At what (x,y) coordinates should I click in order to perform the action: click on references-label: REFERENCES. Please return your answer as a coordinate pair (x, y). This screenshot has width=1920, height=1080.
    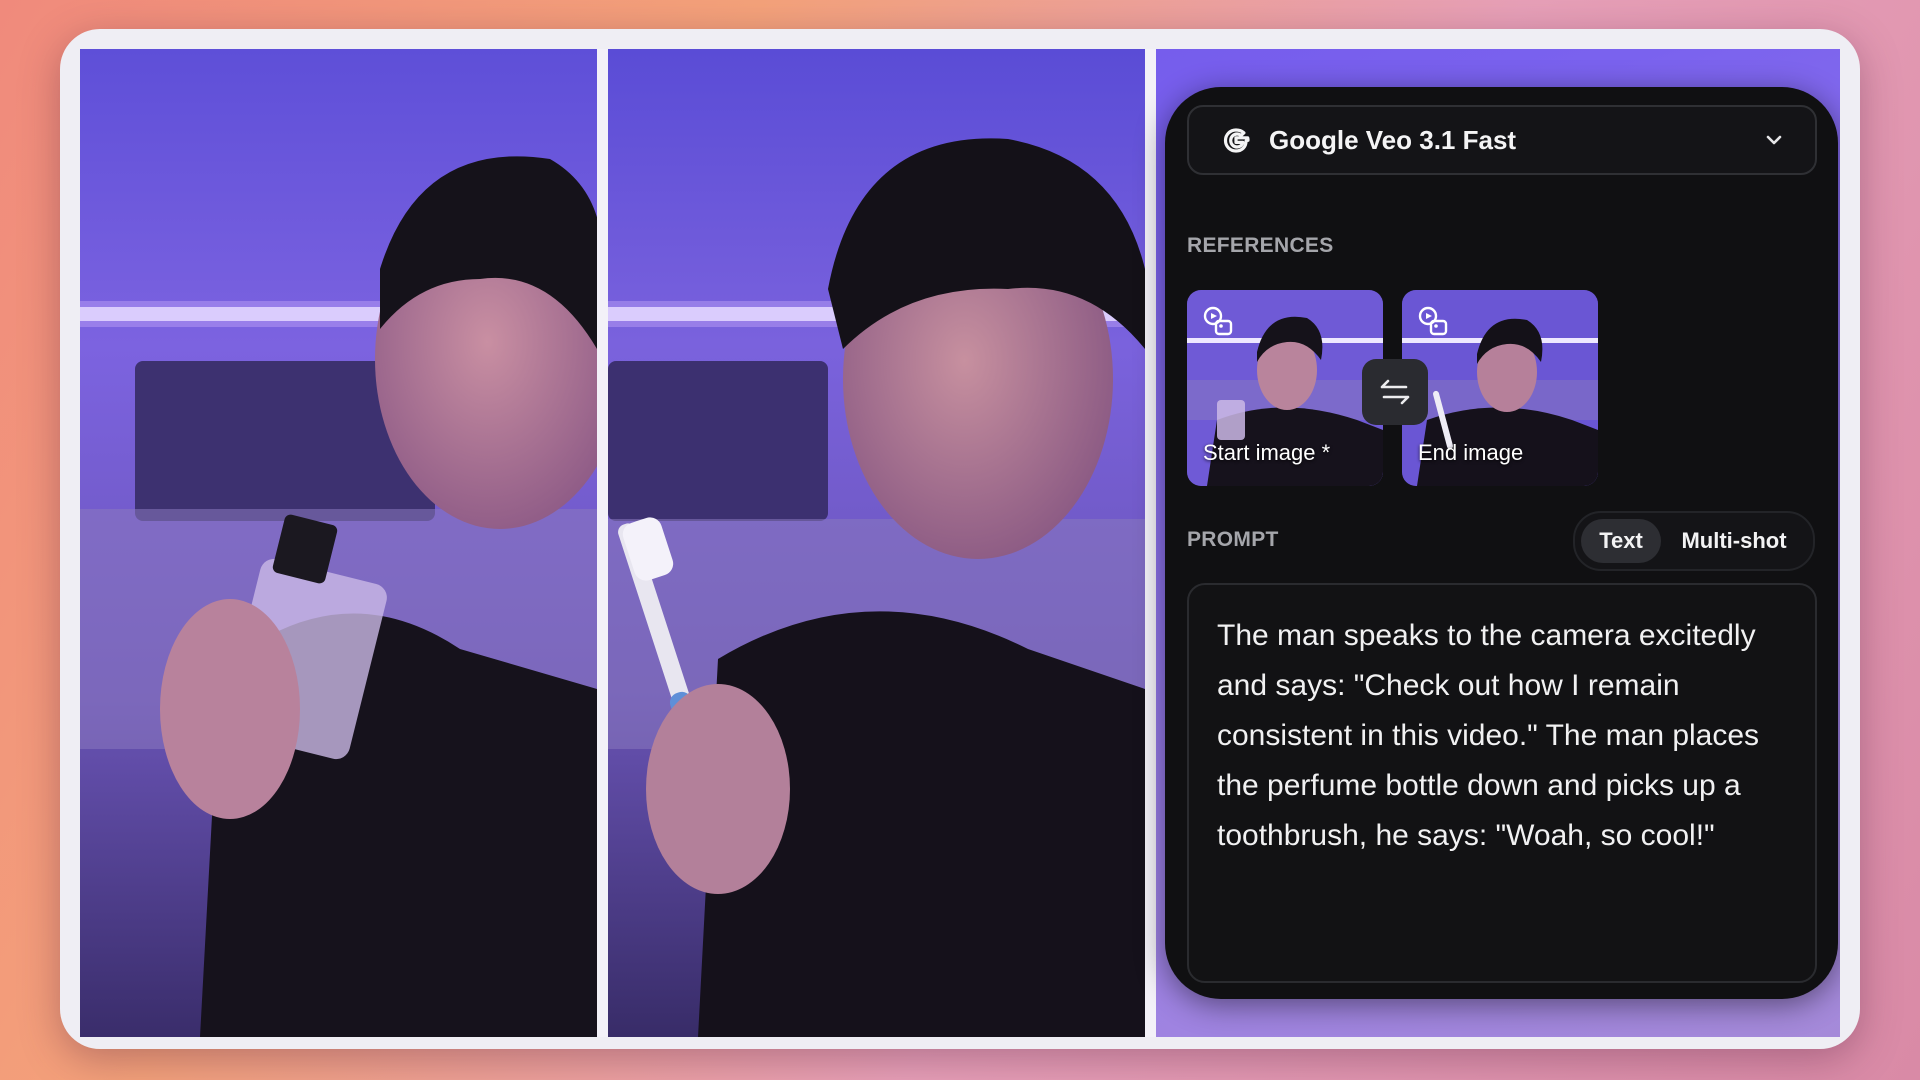
    Looking at the image, I should click on (1260, 245).